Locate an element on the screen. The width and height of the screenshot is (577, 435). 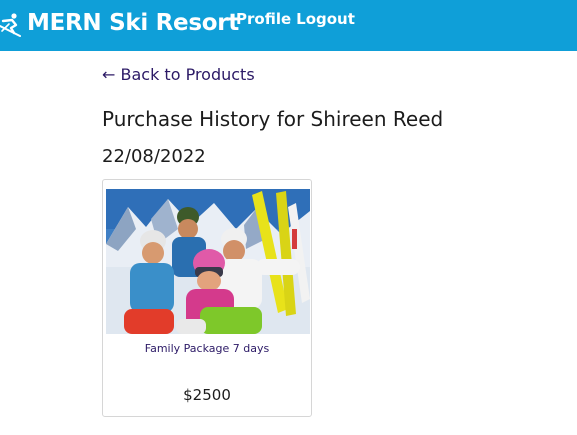
back-to-products-link: ← Back to Products is located at coordinates (178, 75).